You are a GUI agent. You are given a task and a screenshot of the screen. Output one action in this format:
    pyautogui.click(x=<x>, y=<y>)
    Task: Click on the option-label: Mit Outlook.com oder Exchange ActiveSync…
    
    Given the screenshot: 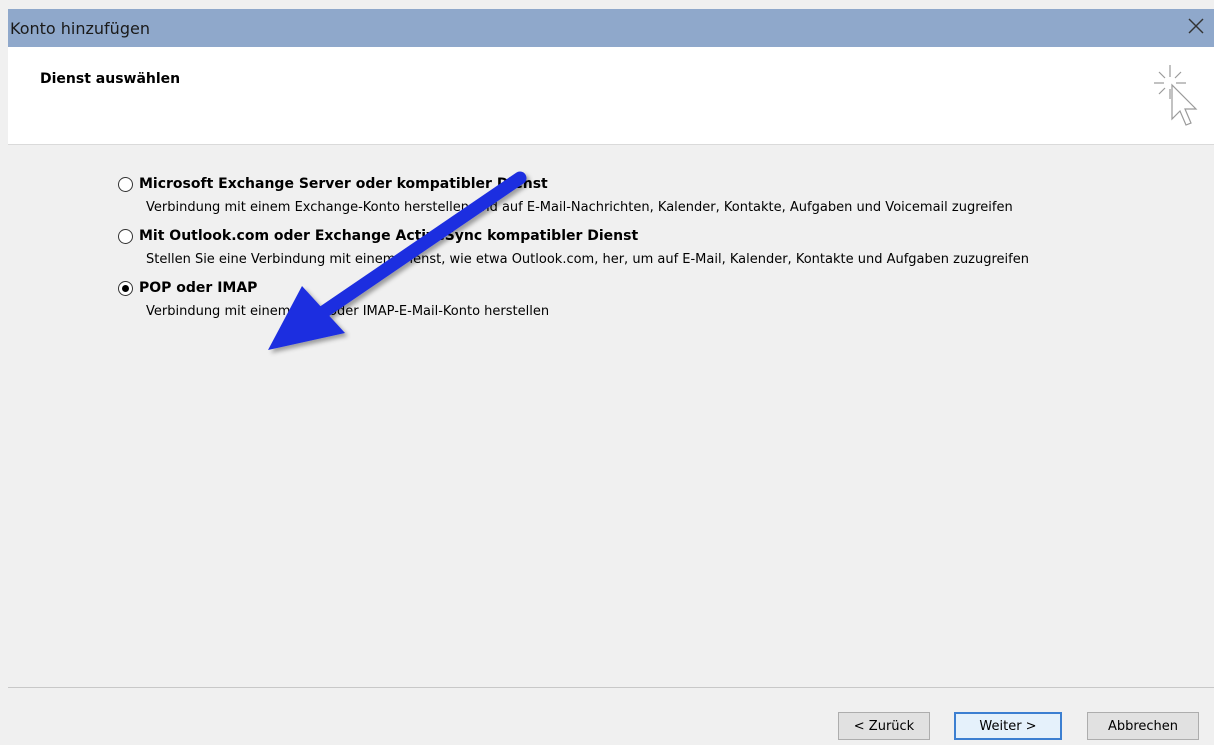 What is the action you would take?
    pyautogui.click(x=389, y=236)
    